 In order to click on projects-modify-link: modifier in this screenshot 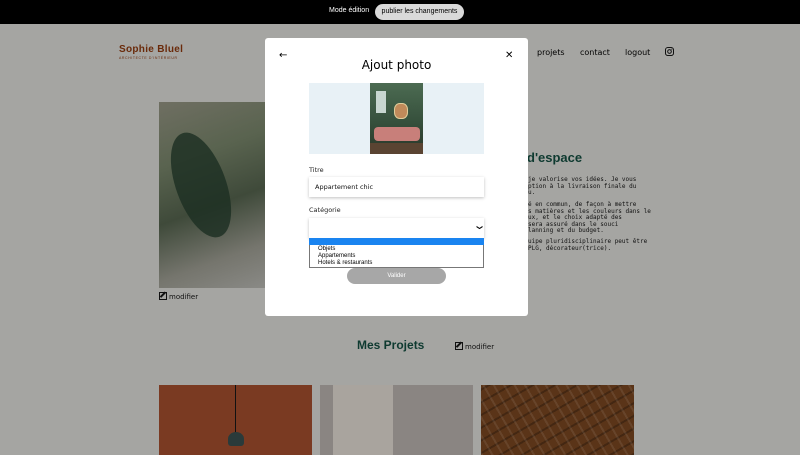, I will do `click(474, 346)`.